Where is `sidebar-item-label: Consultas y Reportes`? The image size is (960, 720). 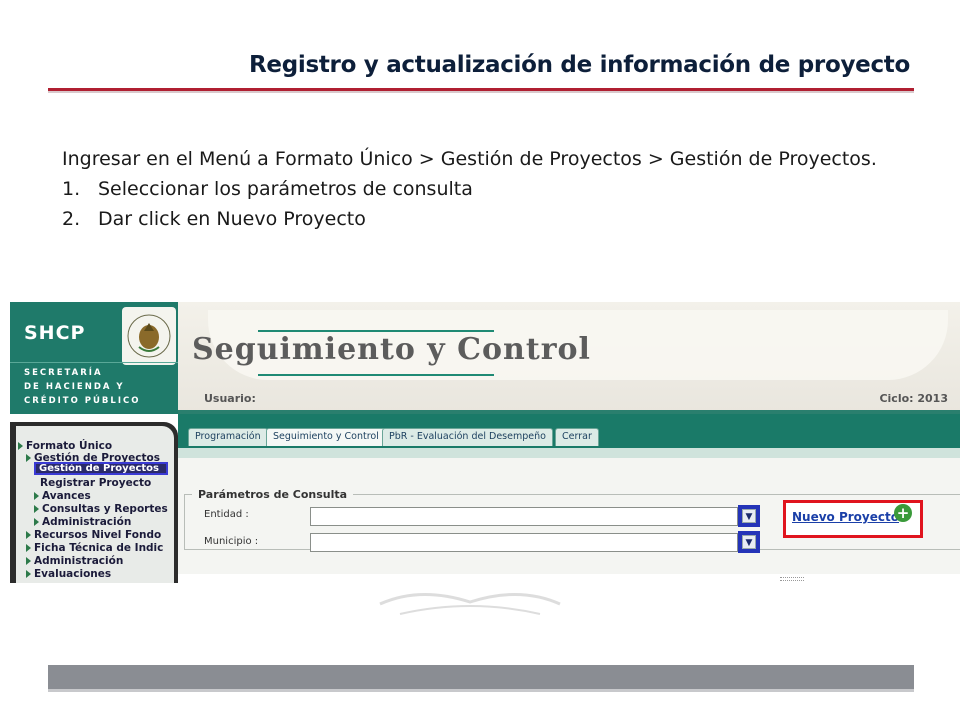
sidebar-item-label: Consultas y Reportes is located at coordinates (105, 509).